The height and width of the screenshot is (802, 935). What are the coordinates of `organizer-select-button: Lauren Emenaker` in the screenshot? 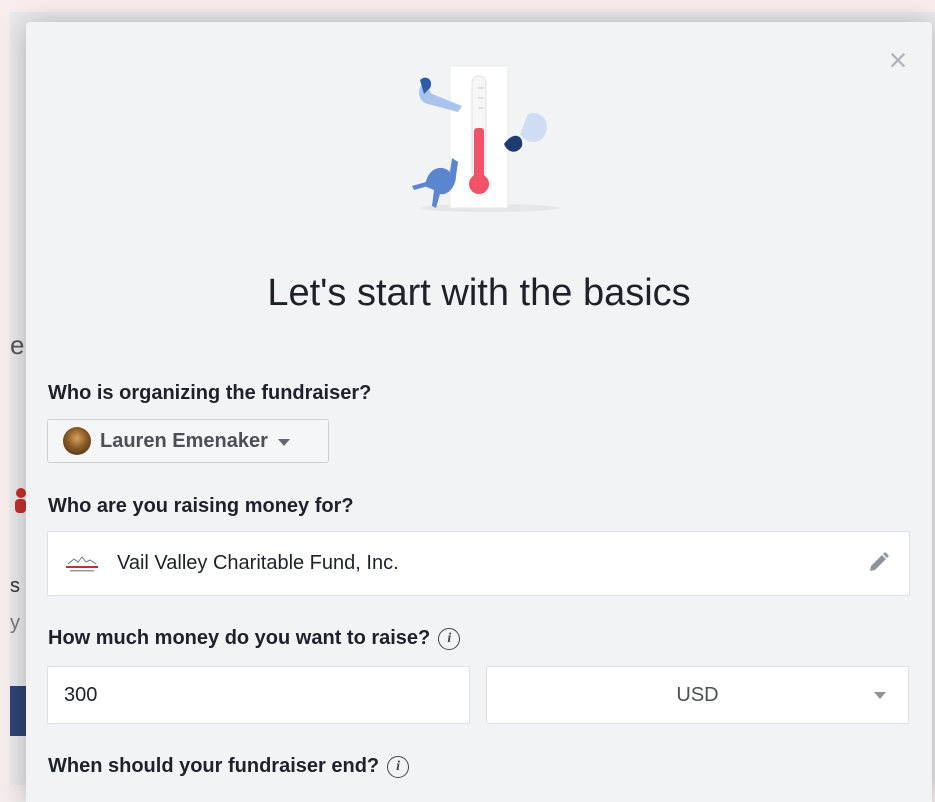 It's located at (188, 441).